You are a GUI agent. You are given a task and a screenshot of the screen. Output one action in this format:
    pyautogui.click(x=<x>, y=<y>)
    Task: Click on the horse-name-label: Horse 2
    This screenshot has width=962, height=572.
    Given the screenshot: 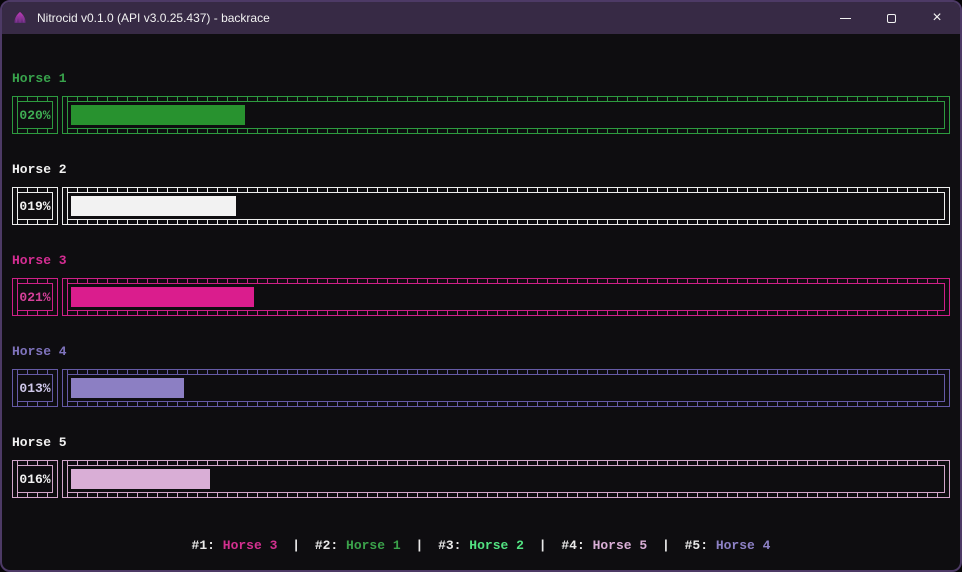 What is the action you would take?
    pyautogui.click(x=39, y=169)
    